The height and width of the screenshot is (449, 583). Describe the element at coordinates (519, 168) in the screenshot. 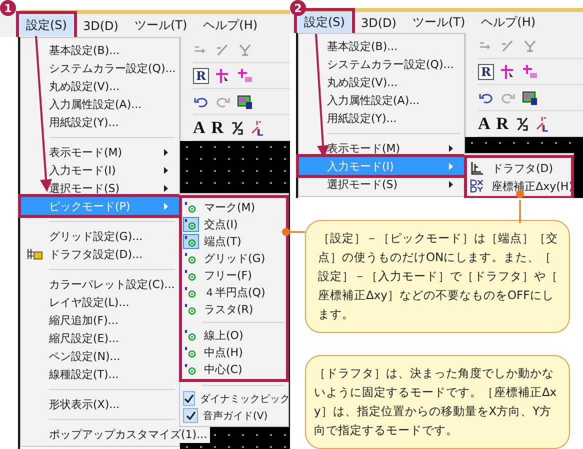

I see `submenu-item: ドラフタ(D)` at that location.